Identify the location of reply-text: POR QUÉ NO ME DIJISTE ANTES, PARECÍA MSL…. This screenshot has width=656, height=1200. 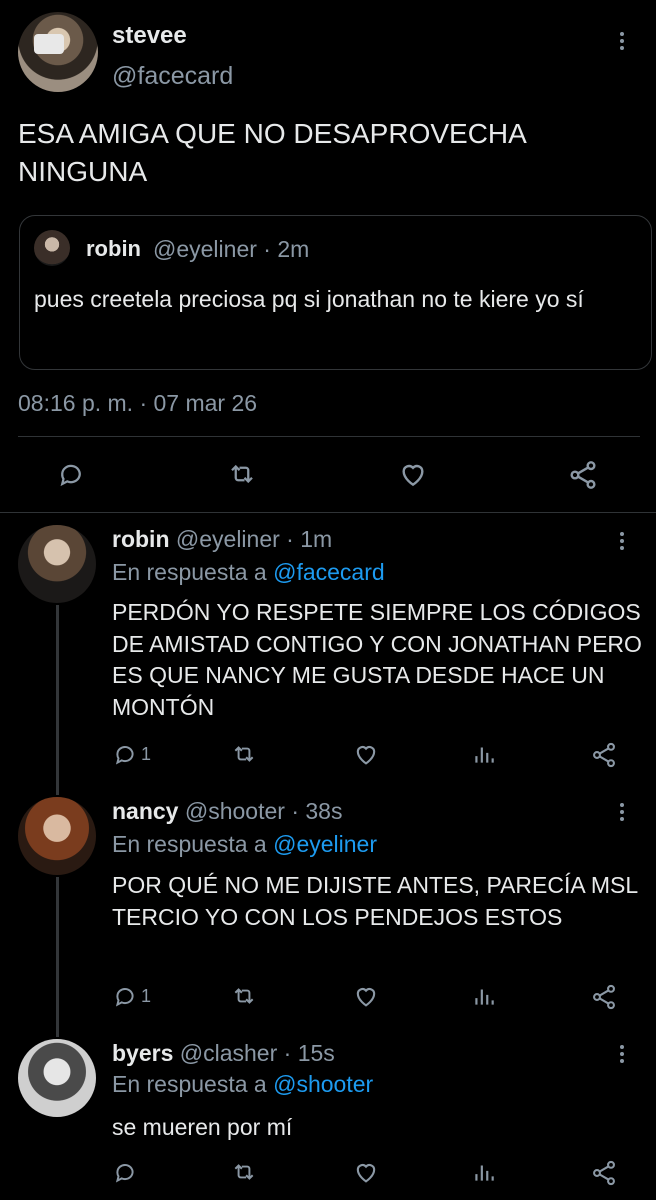
(375, 901).